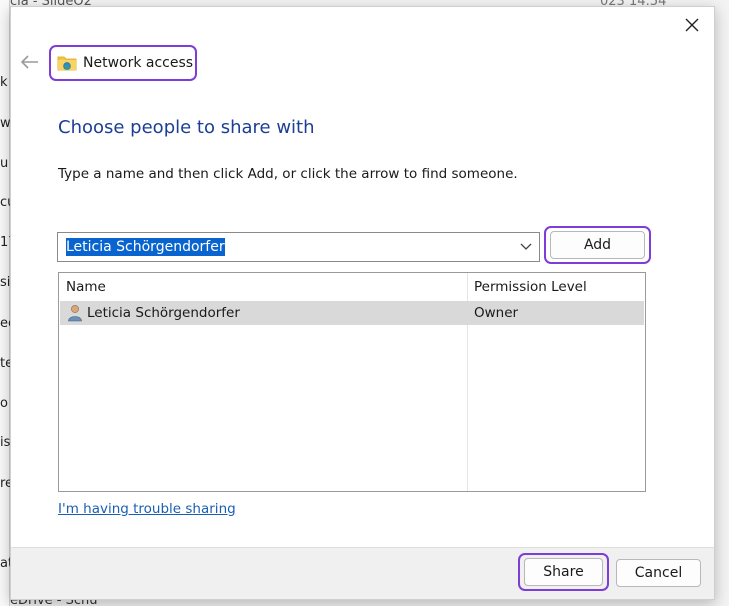 This screenshot has height=606, width=729. Describe the element at coordinates (496, 313) in the screenshot. I see `row-permission: Owner` at that location.